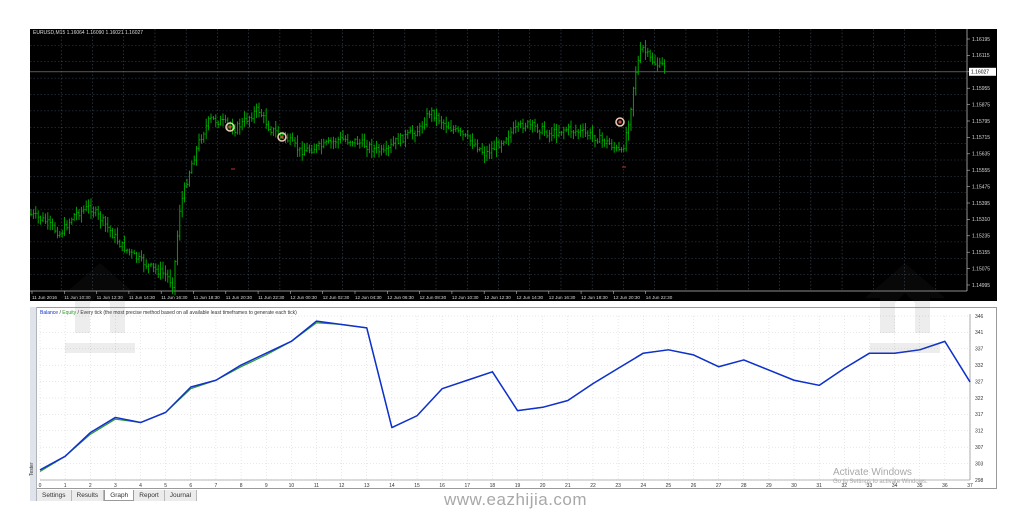 The image size is (1031, 520). I want to click on y-tick-label: 303, so click(979, 464).